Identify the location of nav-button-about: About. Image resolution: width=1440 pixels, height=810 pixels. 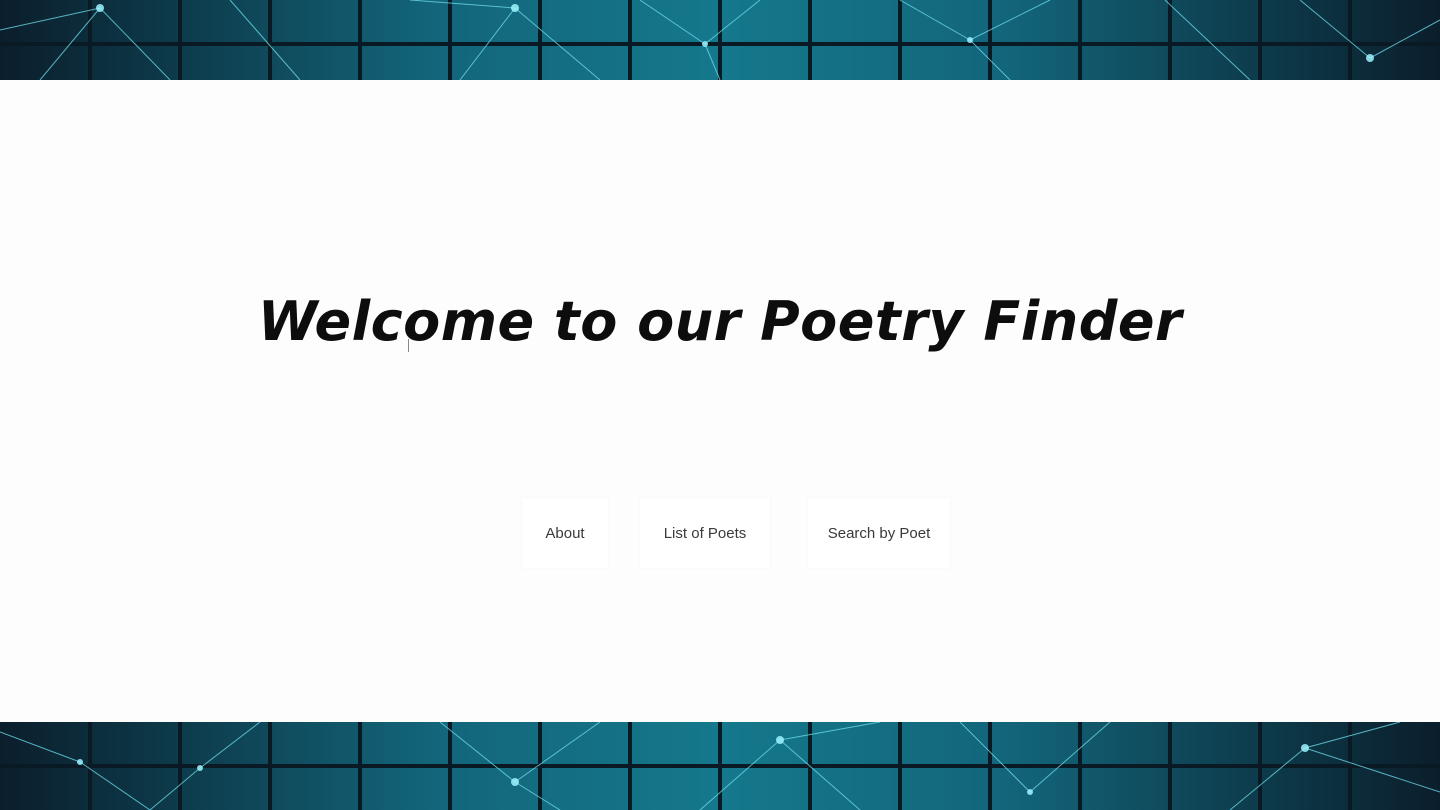
(565, 533).